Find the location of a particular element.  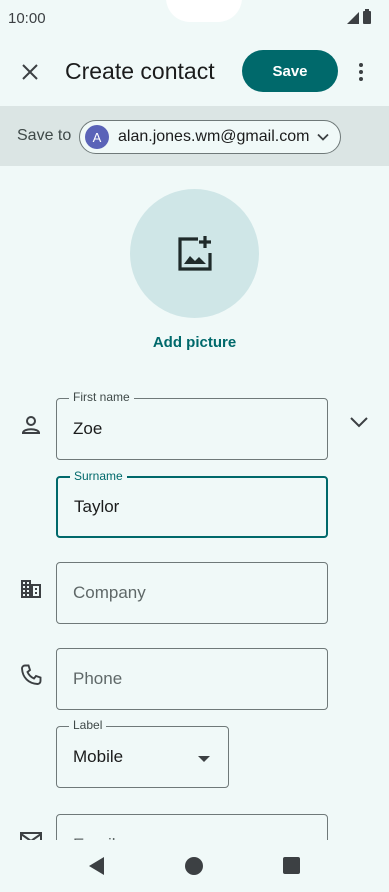

camera-notch is located at coordinates (204, 11).